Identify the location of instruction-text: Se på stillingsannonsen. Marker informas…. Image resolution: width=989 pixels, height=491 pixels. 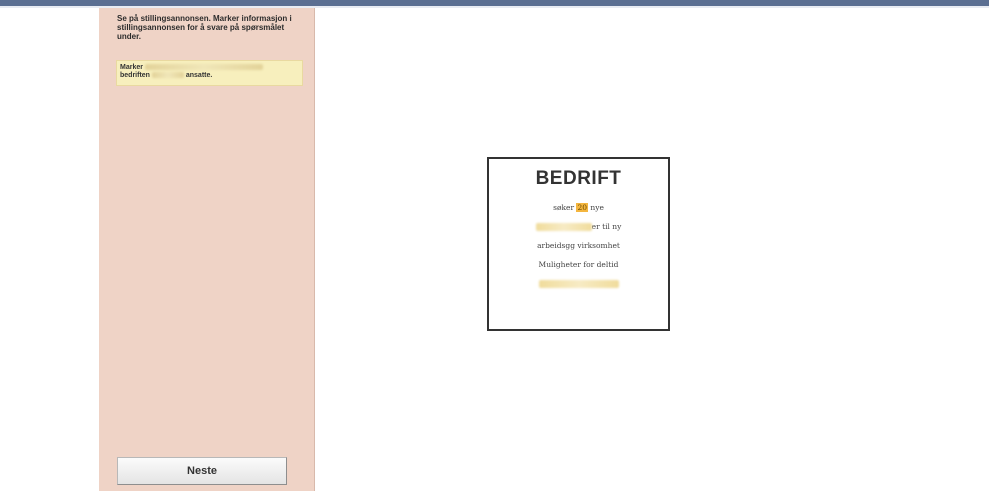
(204, 27).